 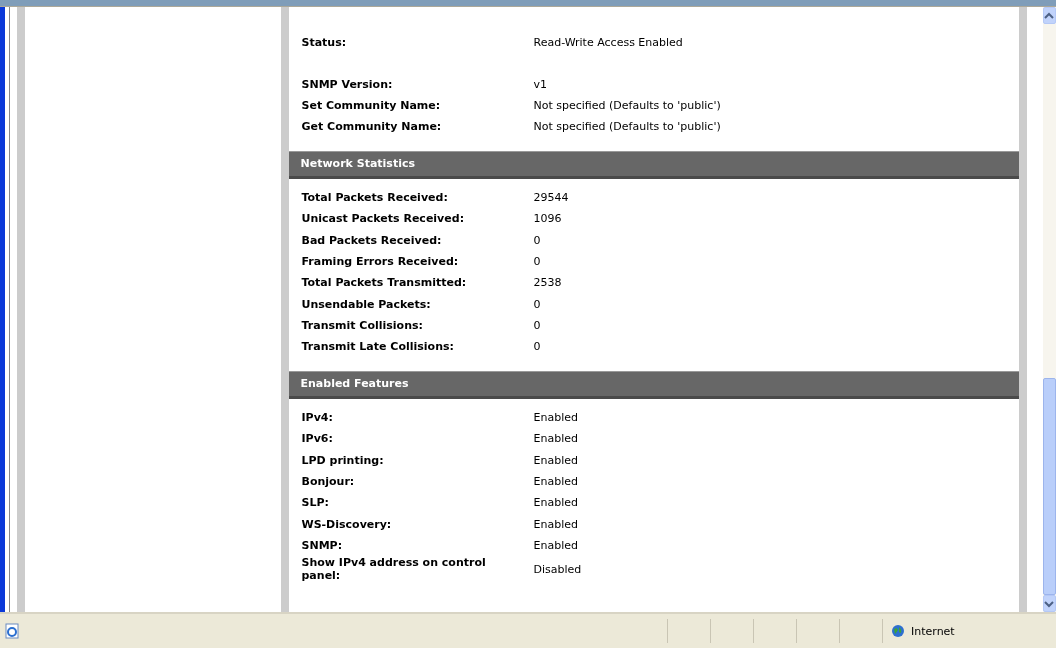 What do you see at coordinates (551, 197) in the screenshot?
I see `field-value: 29544` at bounding box center [551, 197].